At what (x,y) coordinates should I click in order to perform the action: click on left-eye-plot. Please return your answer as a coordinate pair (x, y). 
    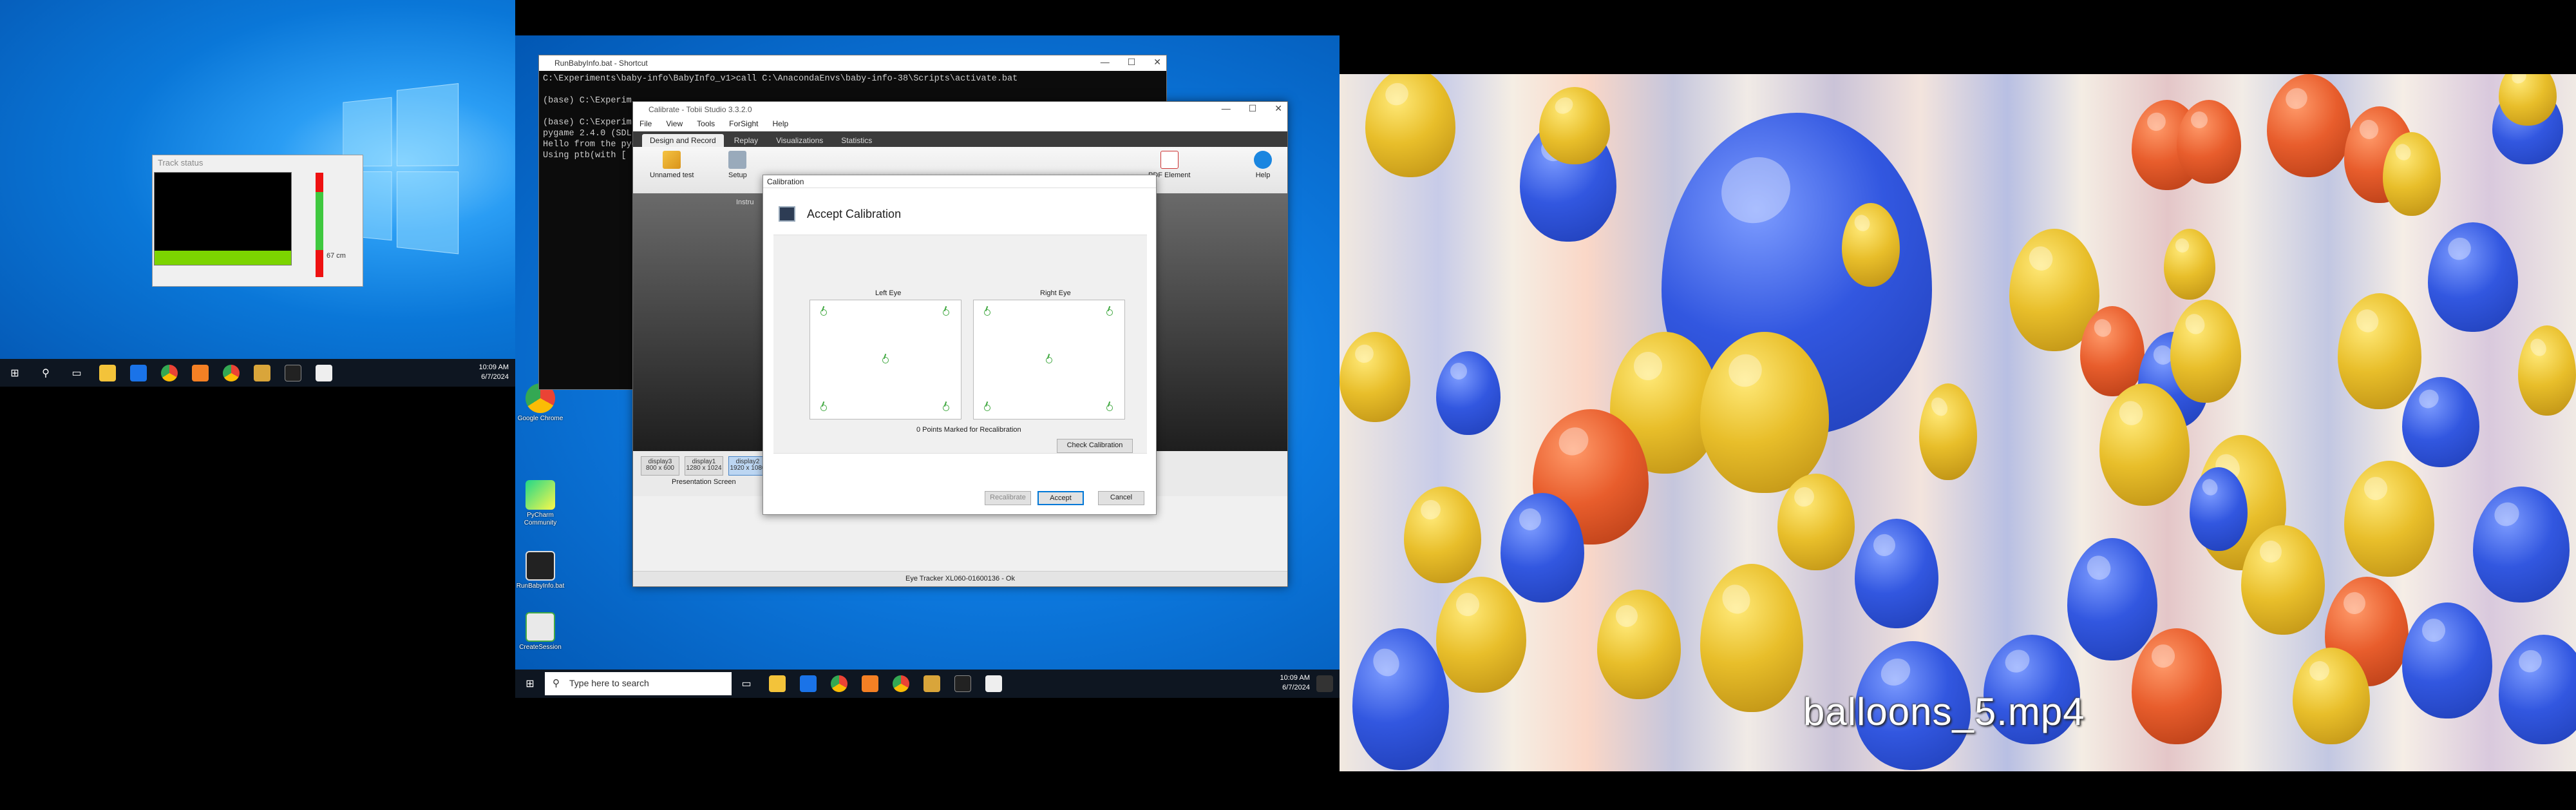
    Looking at the image, I should click on (885, 359).